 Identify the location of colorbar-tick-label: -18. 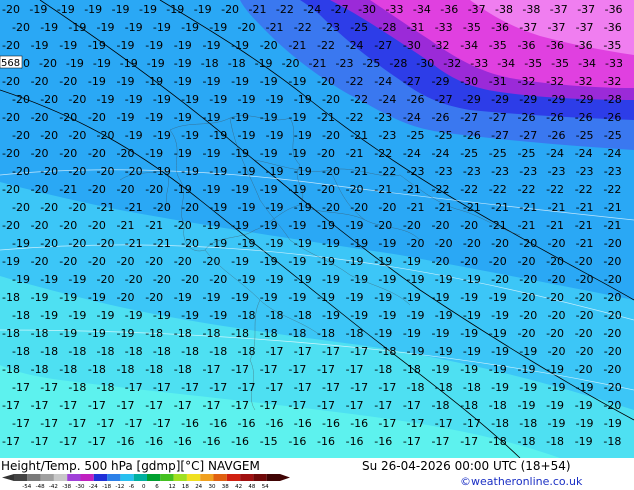
(106, 487).